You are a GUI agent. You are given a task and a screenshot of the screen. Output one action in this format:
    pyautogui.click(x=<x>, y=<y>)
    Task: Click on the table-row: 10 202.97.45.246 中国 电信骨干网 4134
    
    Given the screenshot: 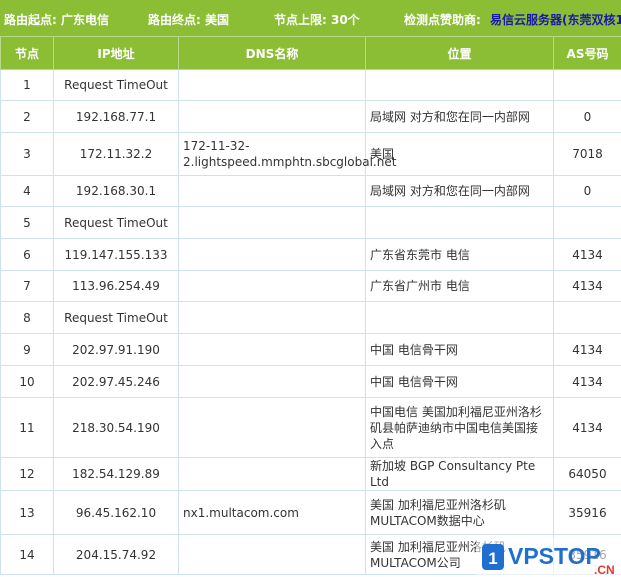 What is the action you would take?
    pyautogui.click(x=310, y=381)
    